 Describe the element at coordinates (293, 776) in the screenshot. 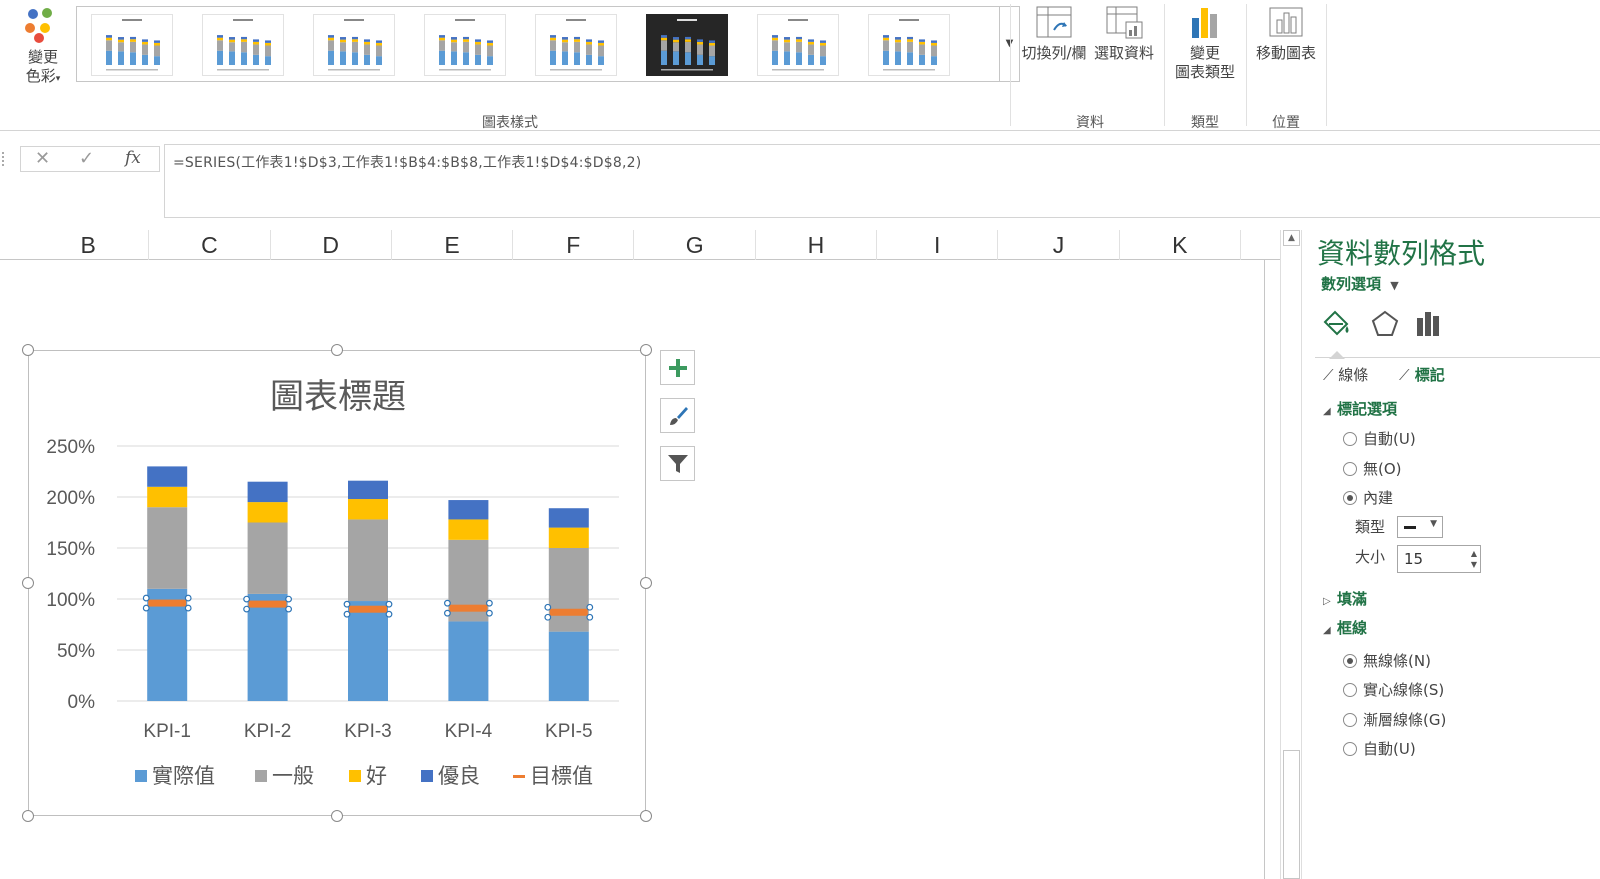

I see `legend-label: 一般` at that location.